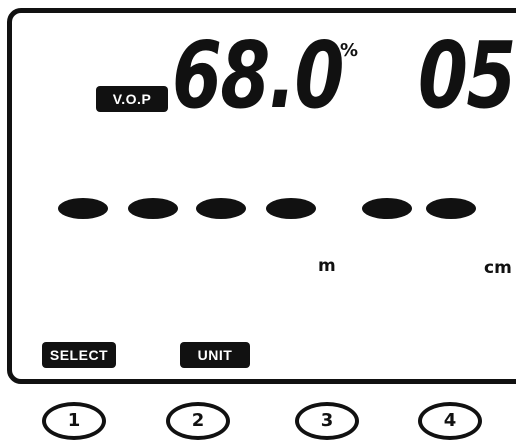 The width and height of the screenshot is (516, 445). Describe the element at coordinates (327, 421) in the screenshot. I see `button-3: 3` at that location.